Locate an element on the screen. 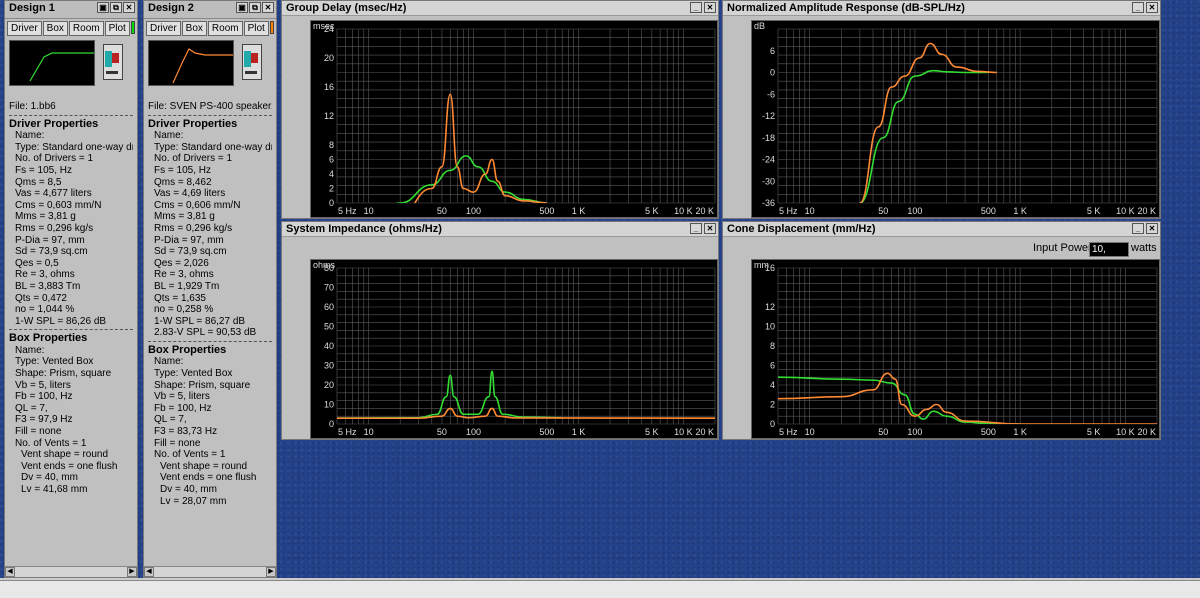 The image size is (1200, 598). driver-property: Sd = 73,9 sq.cm is located at coordinates (51, 252).